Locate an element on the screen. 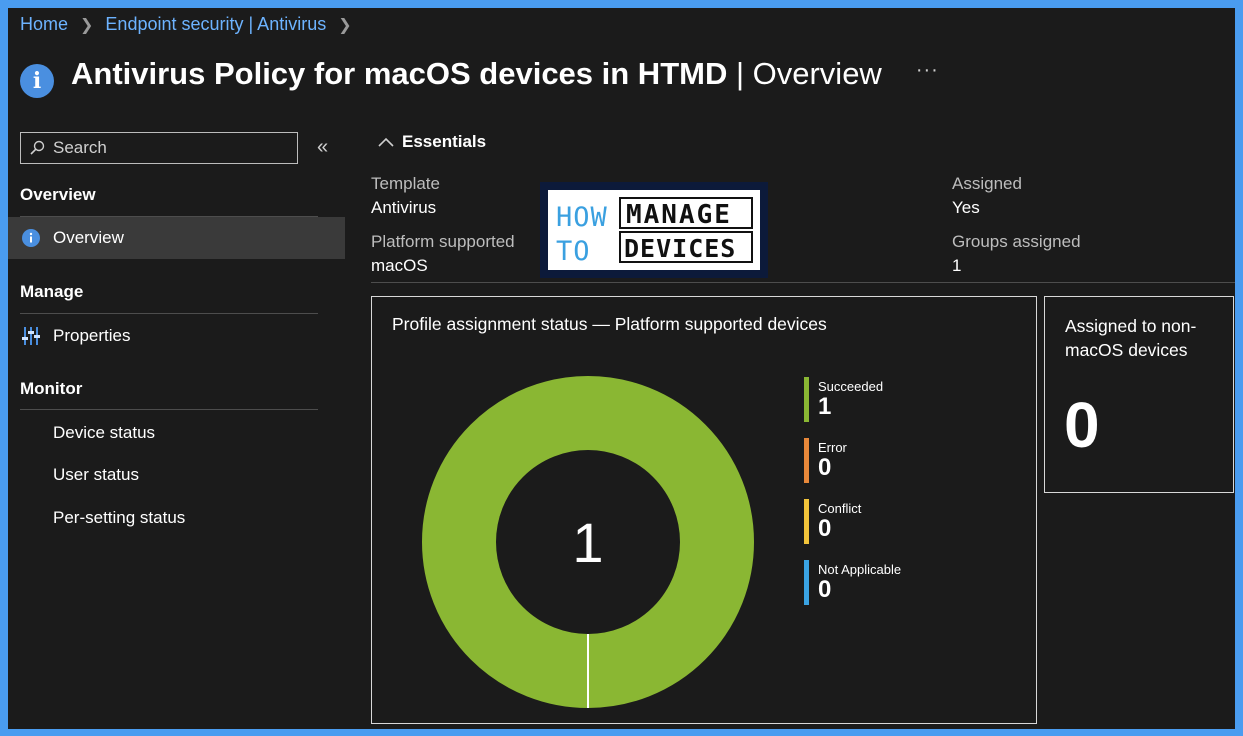  groups-label: Groups assigned is located at coordinates (1016, 241).